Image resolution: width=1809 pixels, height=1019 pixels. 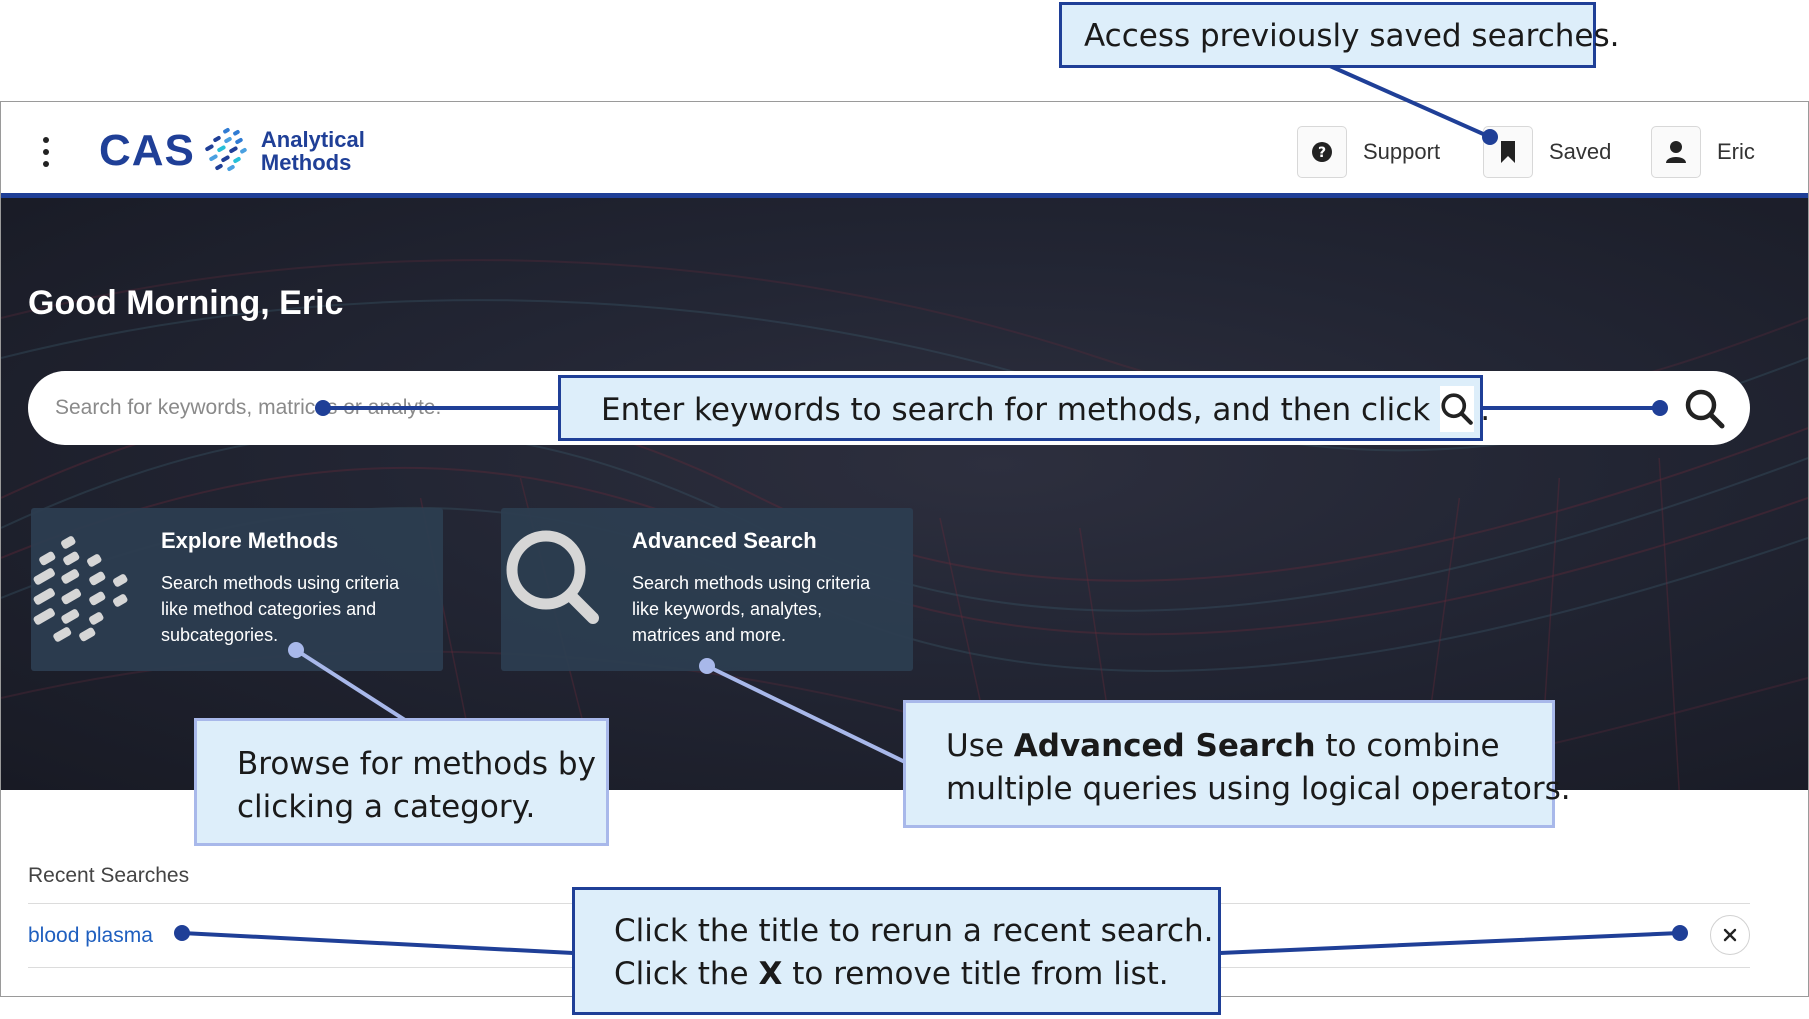 I want to click on callout-browse-line1: Browse for methods by, so click(x=416, y=764).